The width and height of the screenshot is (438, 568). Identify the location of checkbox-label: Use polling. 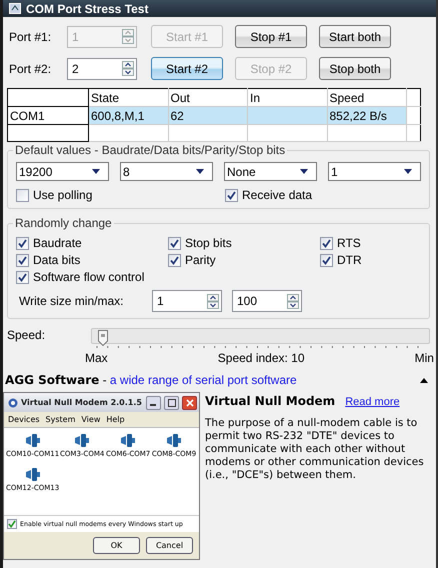
(62, 195).